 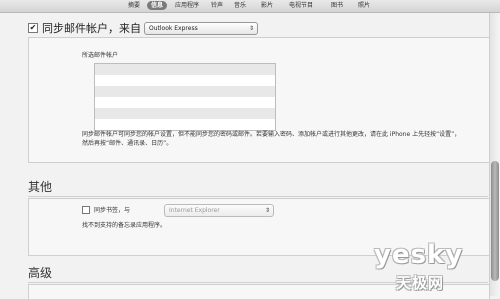 What do you see at coordinates (40, 187) in the screenshot?
I see `other-section-title: 其他` at bounding box center [40, 187].